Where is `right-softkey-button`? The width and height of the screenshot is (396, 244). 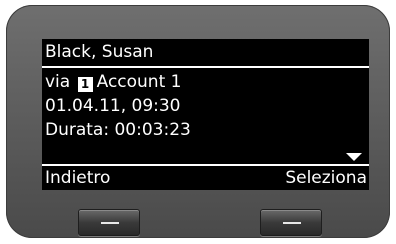
right-softkey-button is located at coordinates (291, 222).